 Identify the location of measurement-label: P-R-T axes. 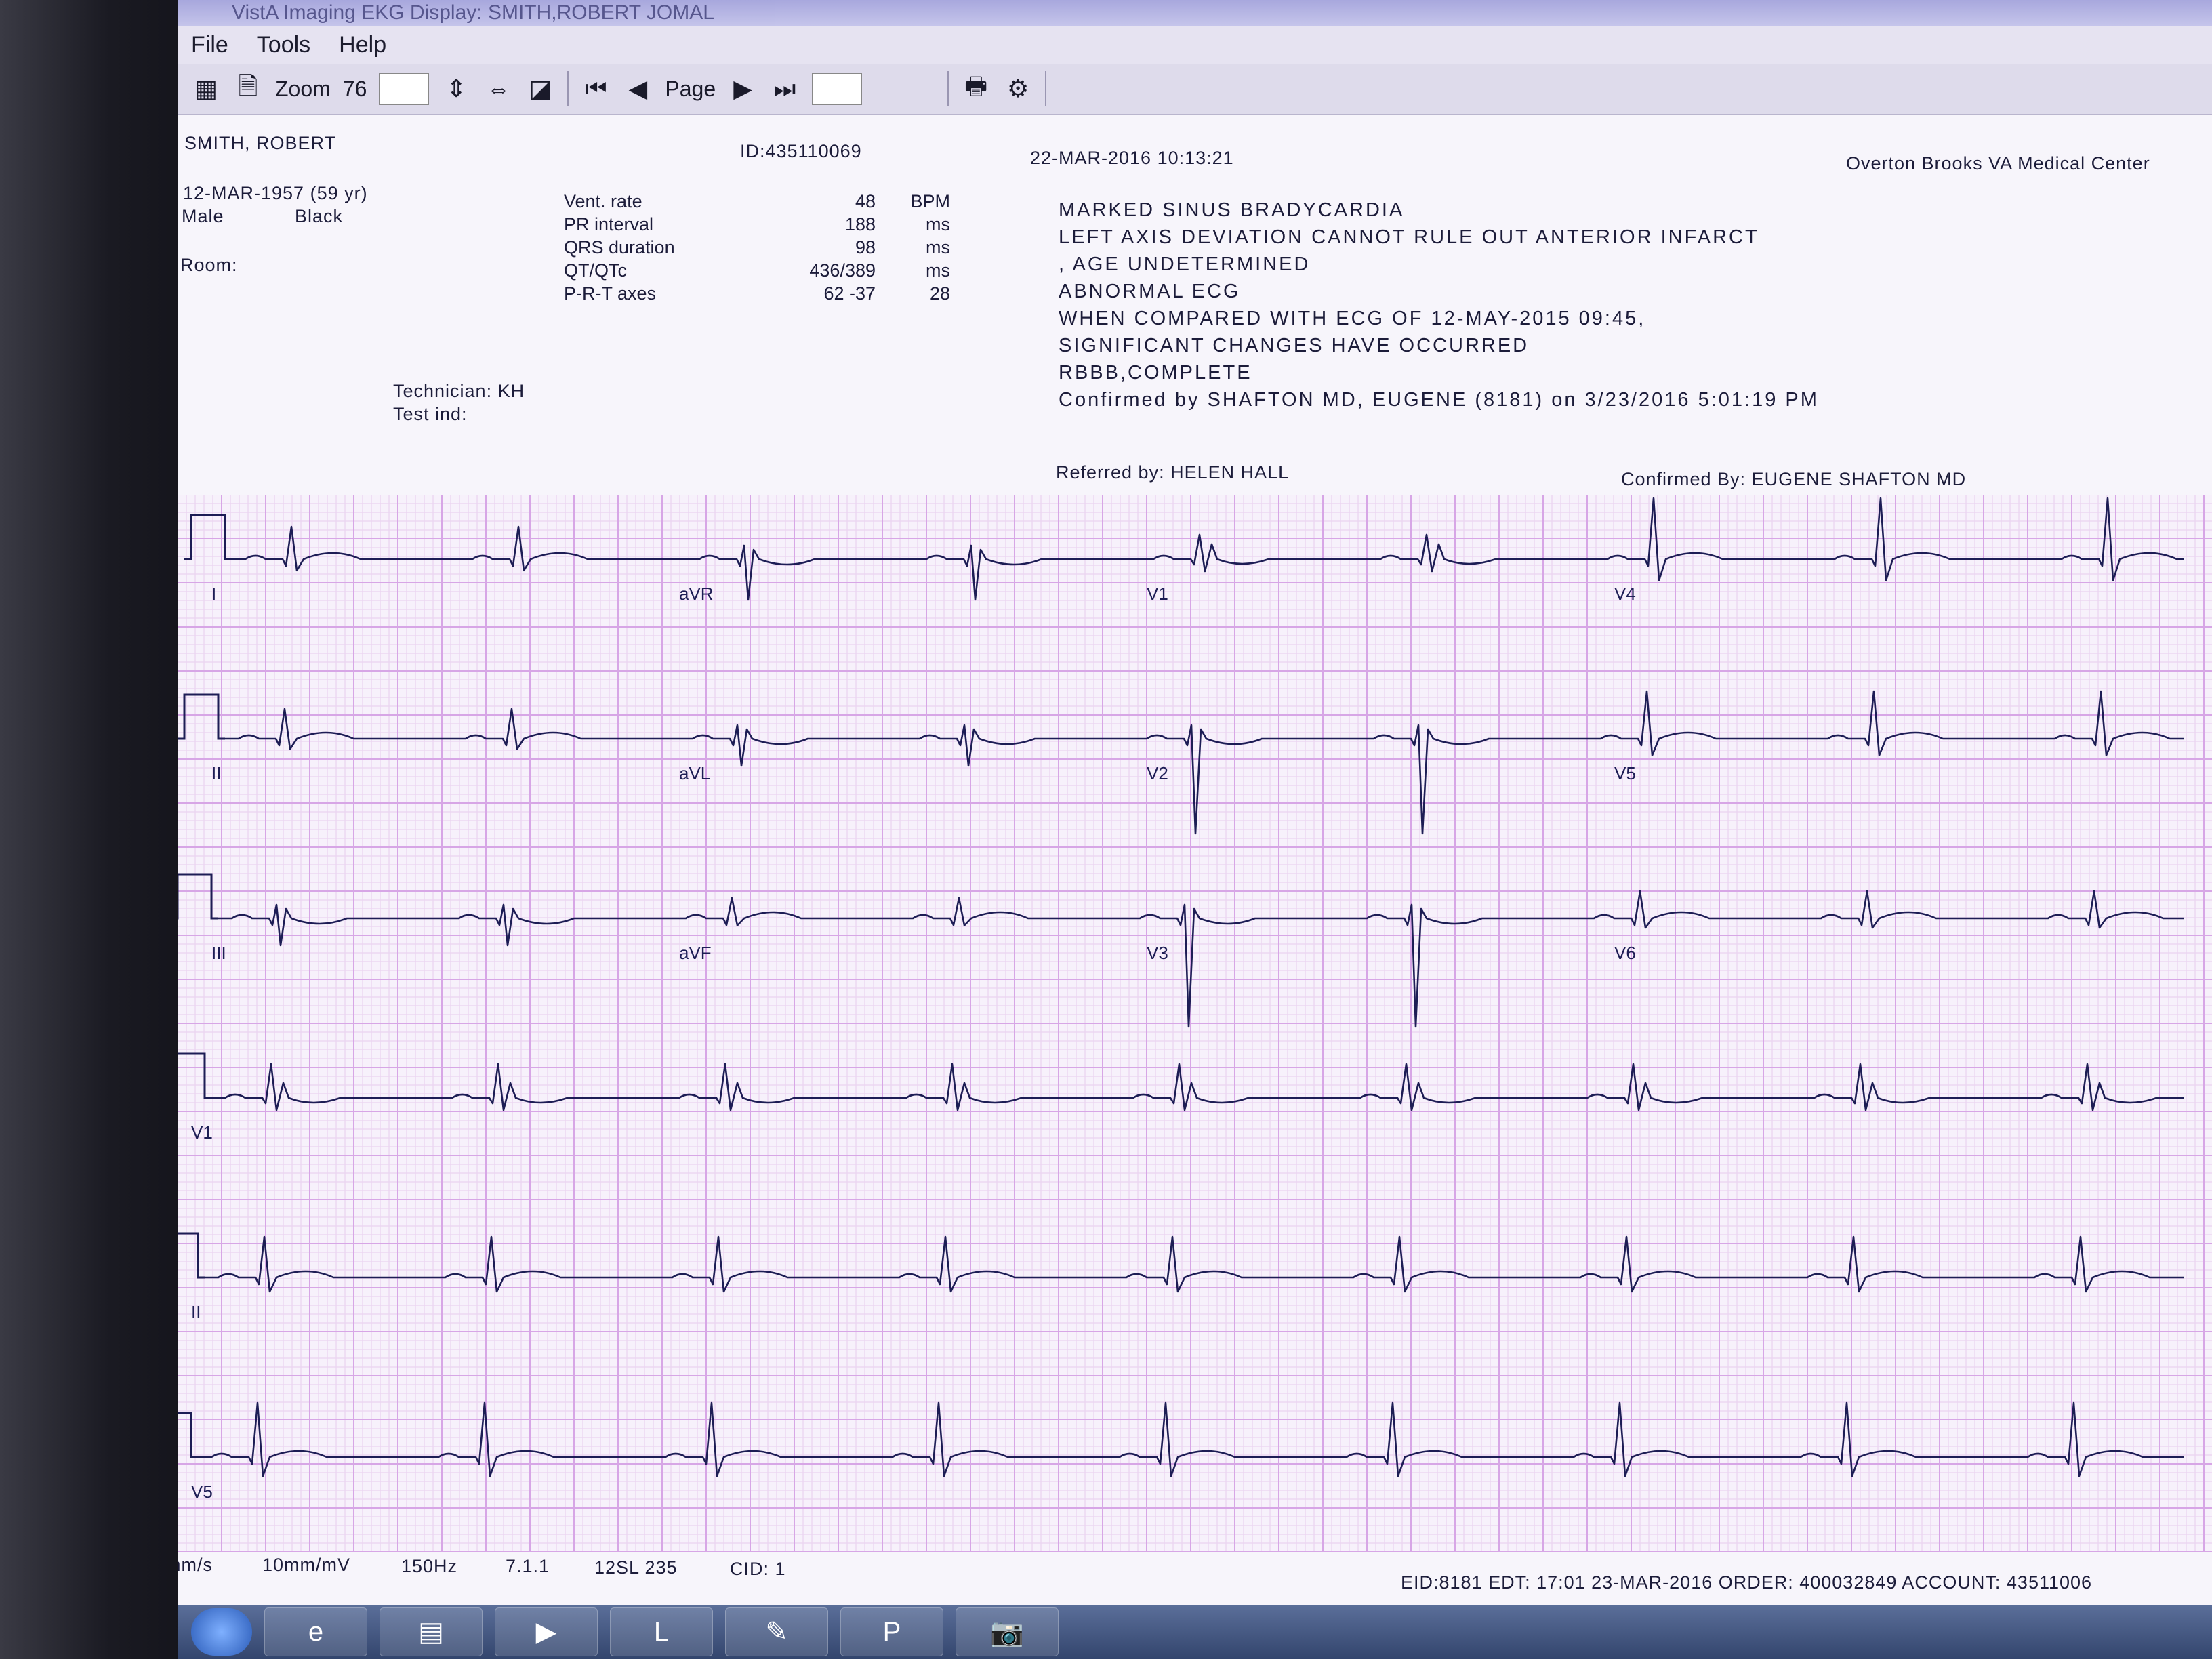
(611, 293).